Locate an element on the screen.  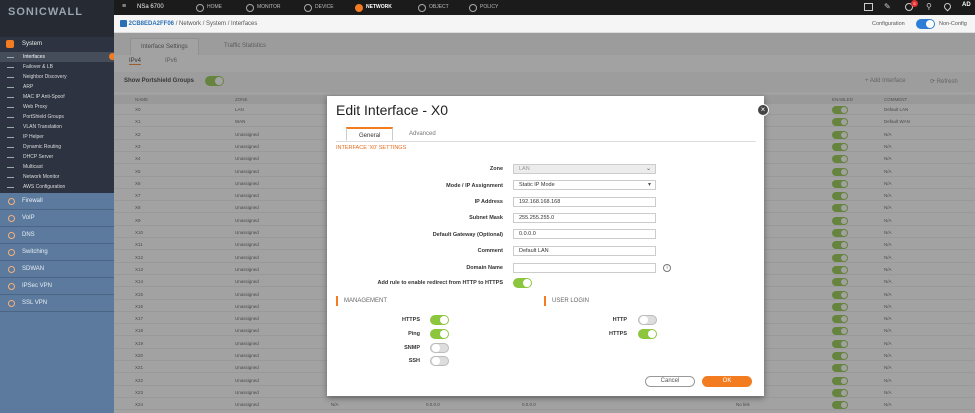
zone-label: Zone is located at coordinates (496, 169).